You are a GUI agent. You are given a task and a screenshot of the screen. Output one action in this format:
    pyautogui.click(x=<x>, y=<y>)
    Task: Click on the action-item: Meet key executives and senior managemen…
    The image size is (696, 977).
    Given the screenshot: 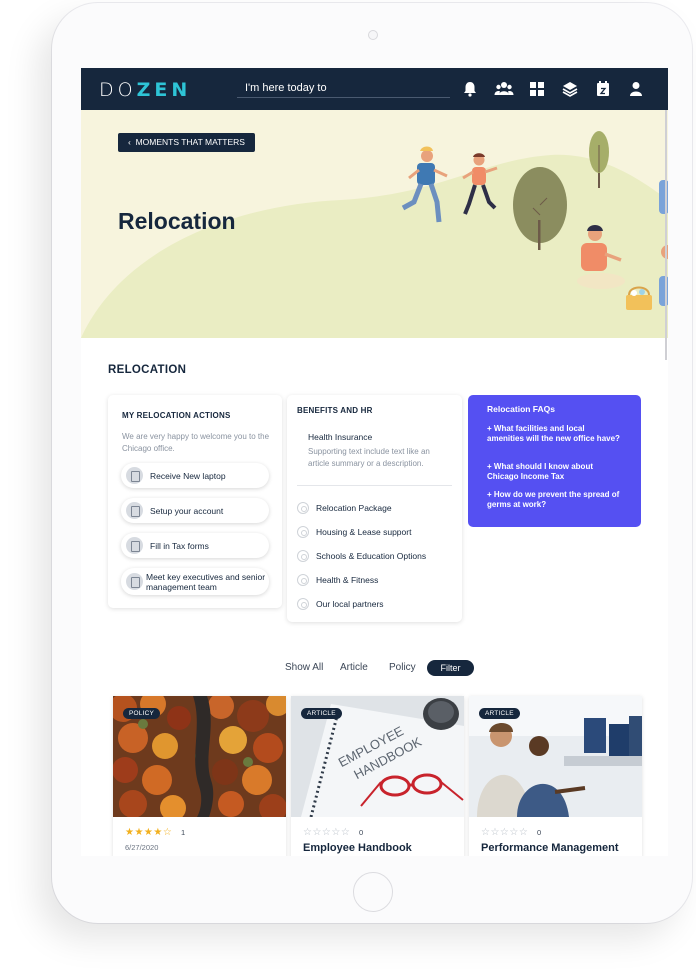 What is the action you would take?
    pyautogui.click(x=195, y=581)
    